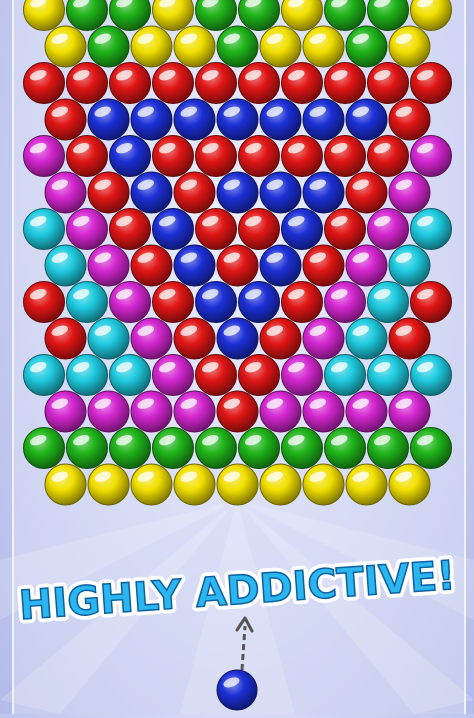  I want to click on aim-launcher, so click(240, 663).